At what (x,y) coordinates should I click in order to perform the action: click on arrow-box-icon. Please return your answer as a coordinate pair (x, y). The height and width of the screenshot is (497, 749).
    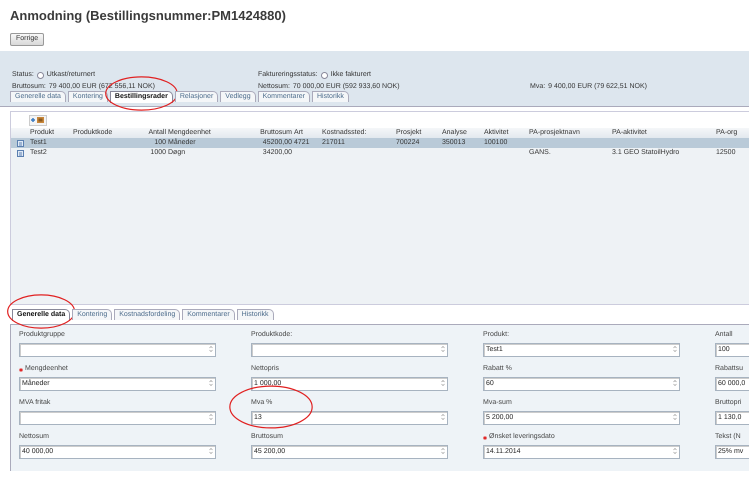
    Looking at the image, I should click on (38, 120).